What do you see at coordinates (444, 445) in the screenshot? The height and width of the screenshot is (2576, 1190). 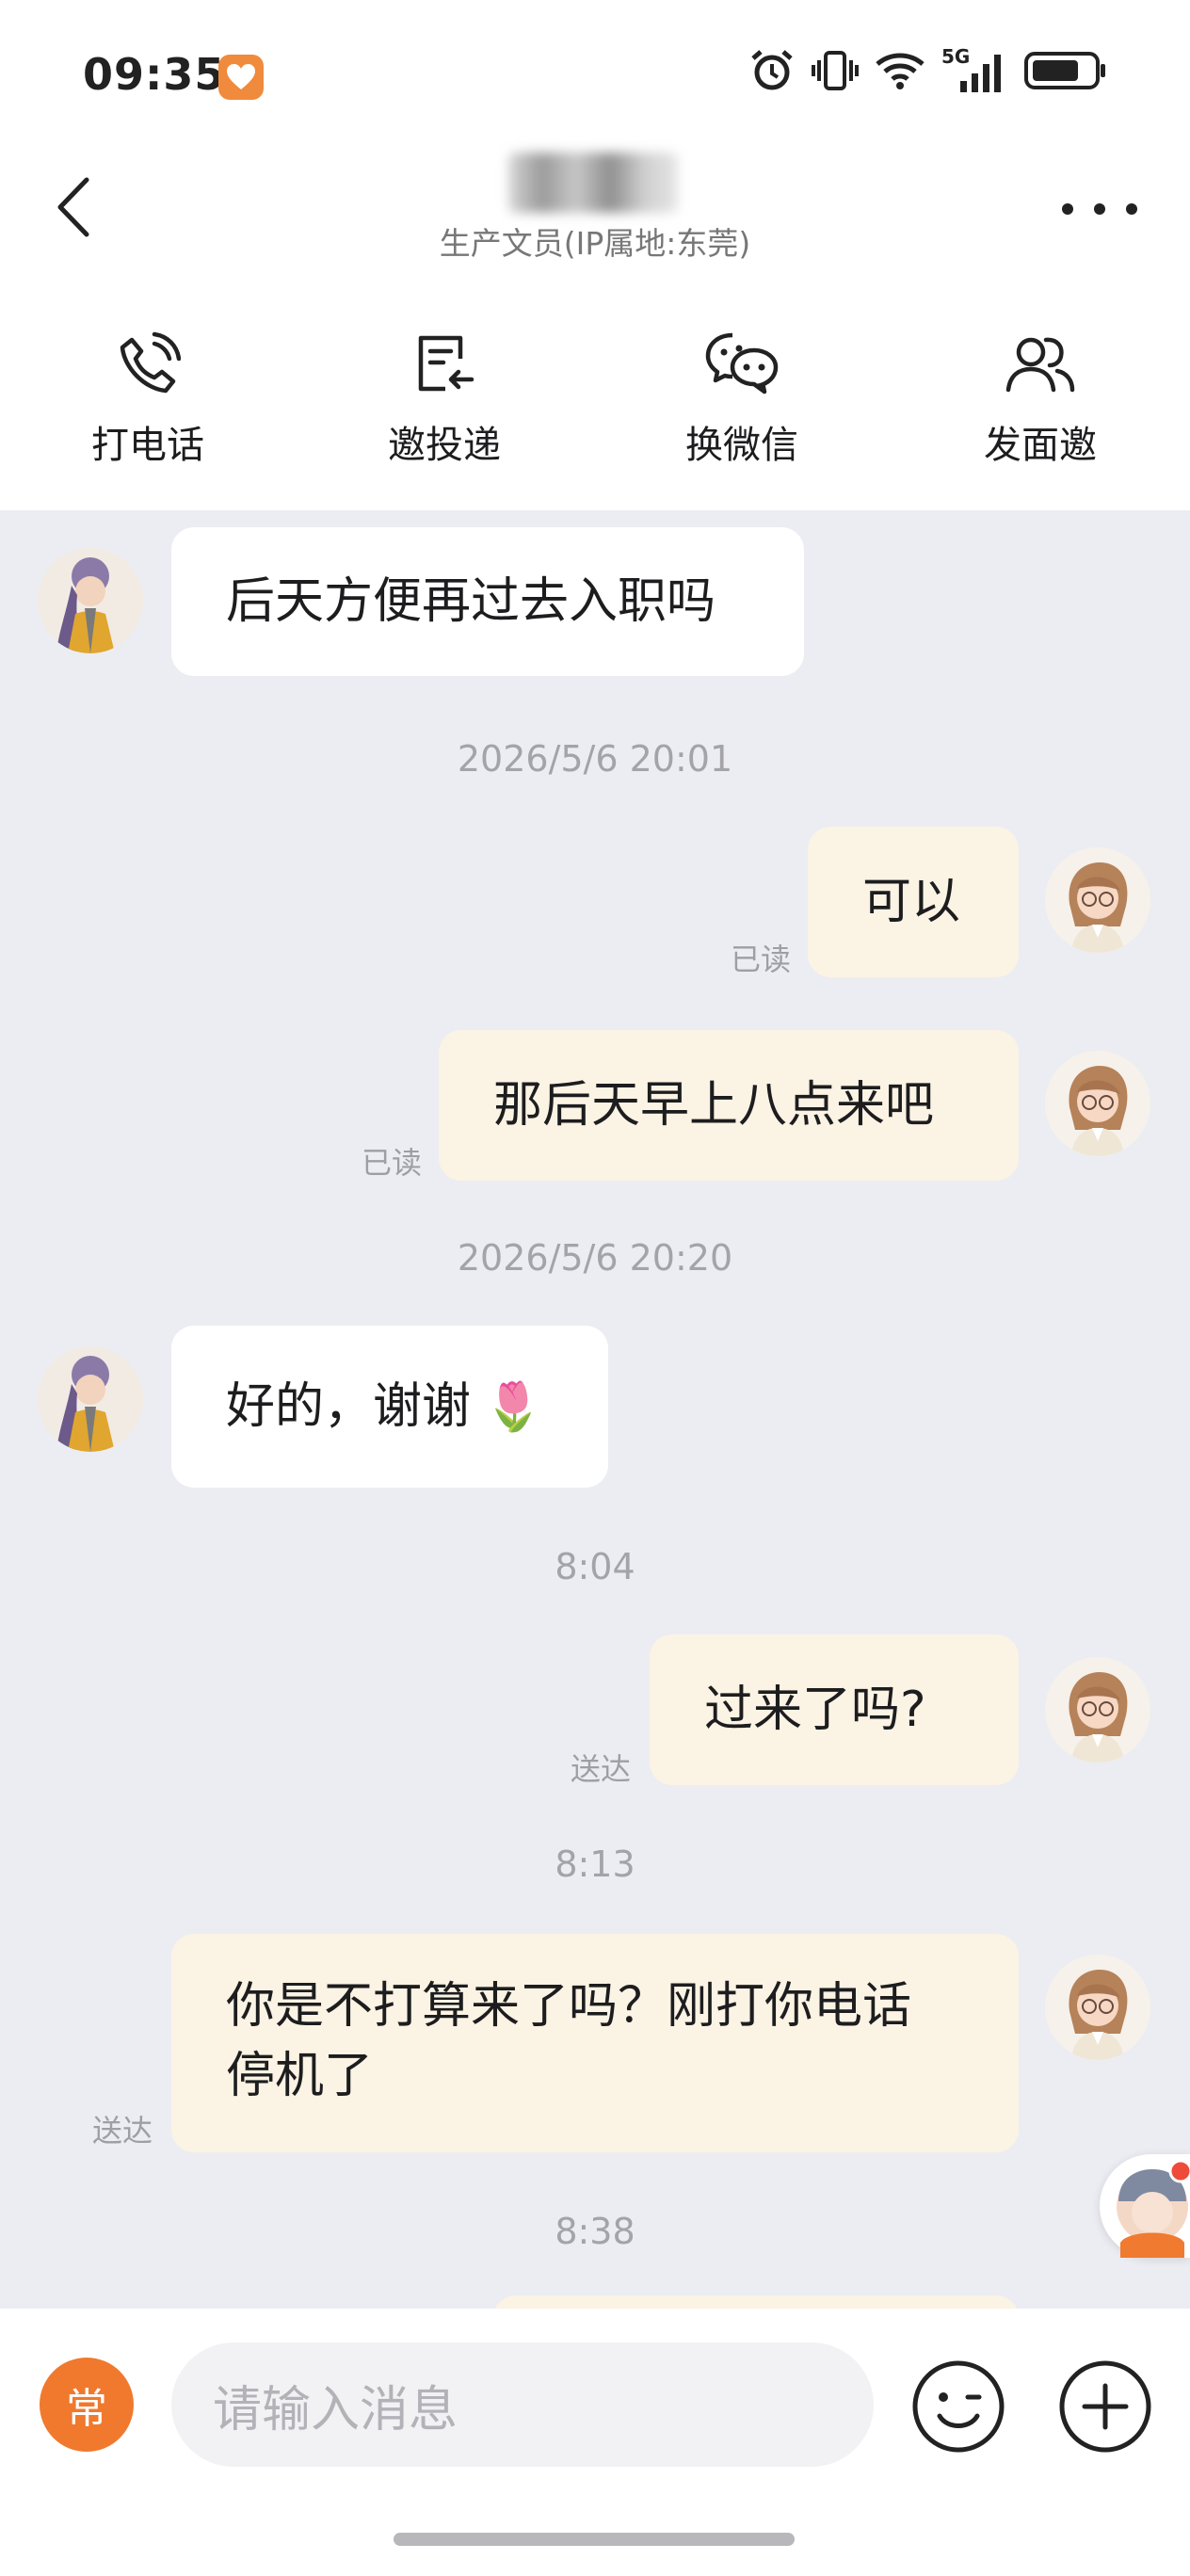 I see `invite-resume-label: 邀投递` at bounding box center [444, 445].